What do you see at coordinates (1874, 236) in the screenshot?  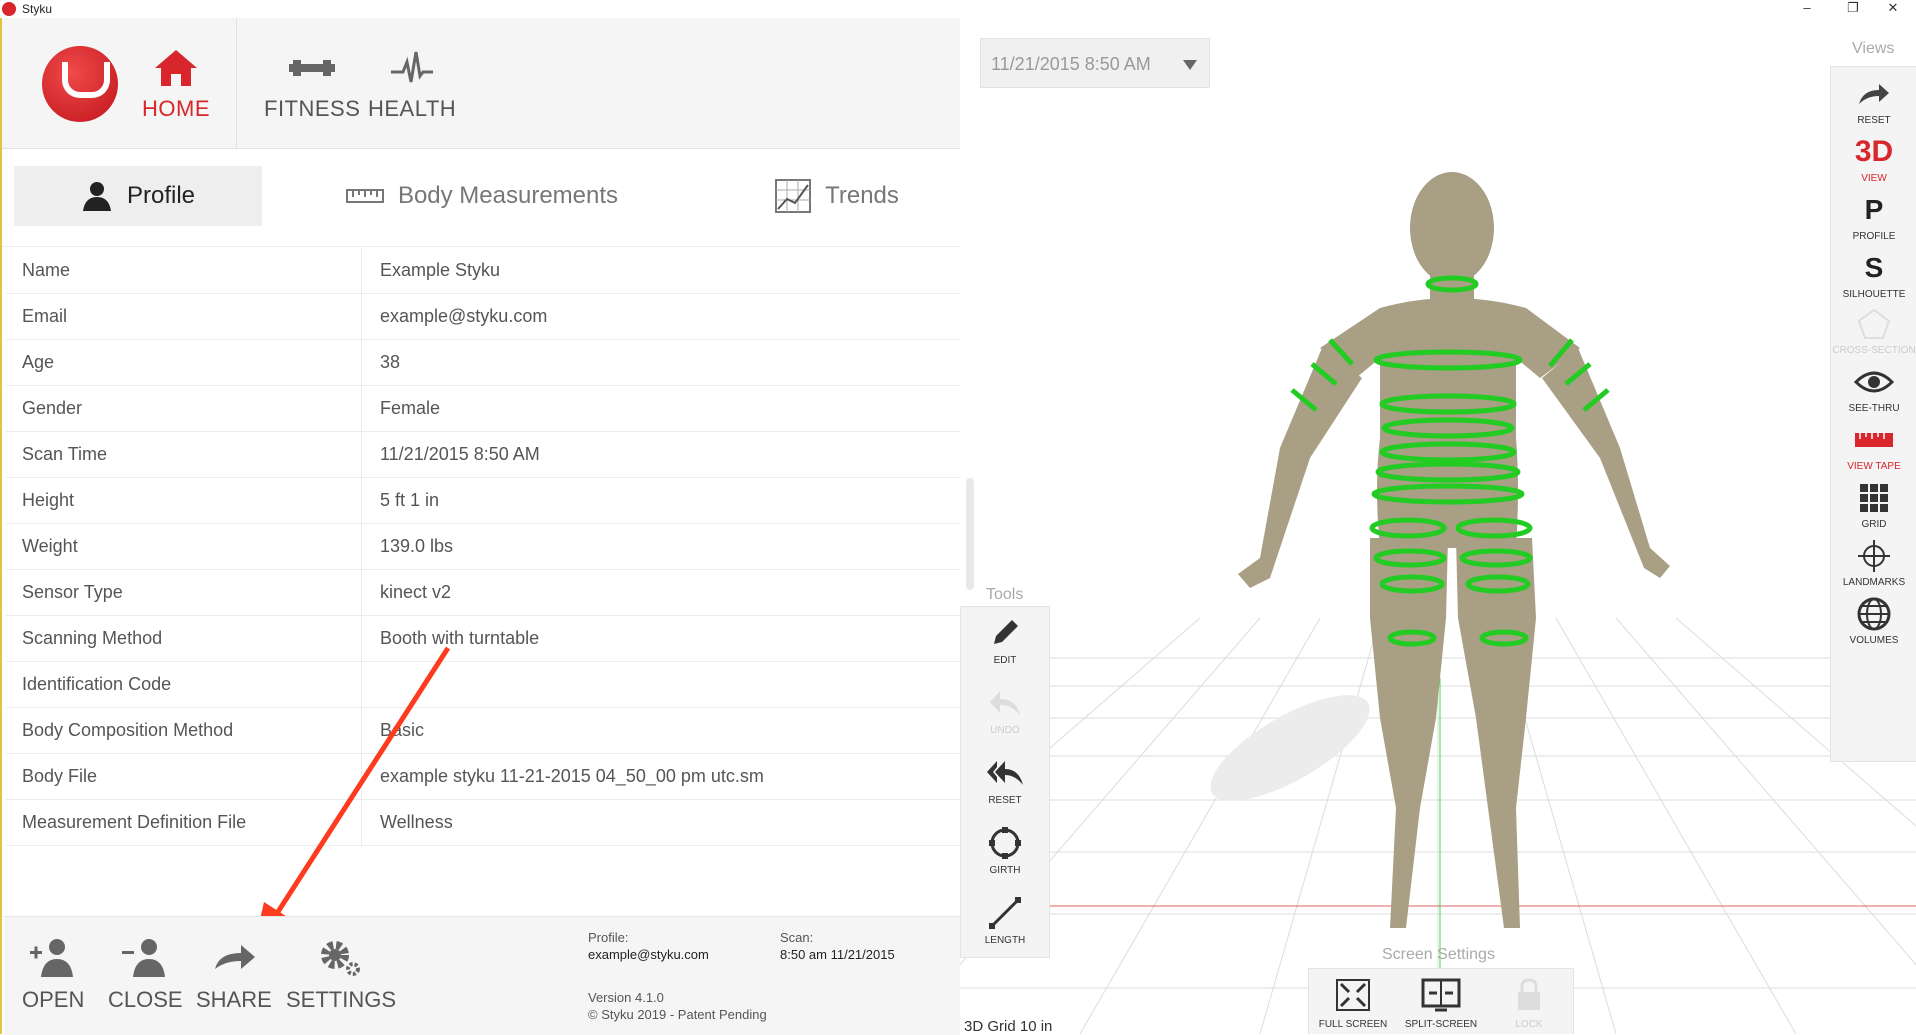 I see `view-profile-label: PROFILE` at bounding box center [1874, 236].